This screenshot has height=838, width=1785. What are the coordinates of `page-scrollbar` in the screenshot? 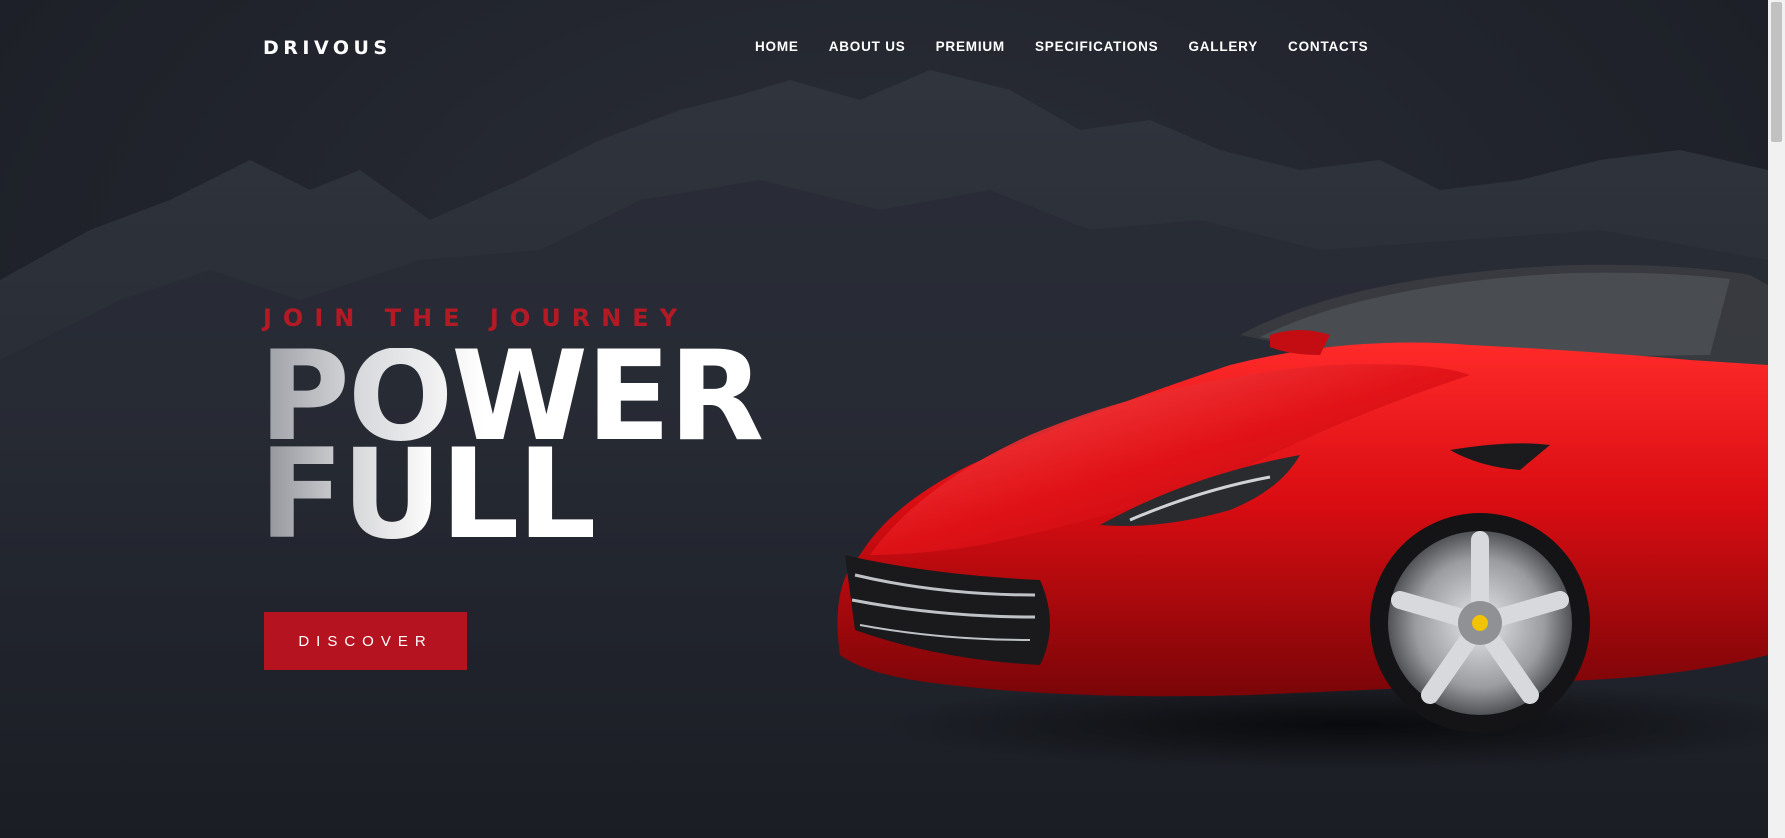 It's located at (1776, 419).